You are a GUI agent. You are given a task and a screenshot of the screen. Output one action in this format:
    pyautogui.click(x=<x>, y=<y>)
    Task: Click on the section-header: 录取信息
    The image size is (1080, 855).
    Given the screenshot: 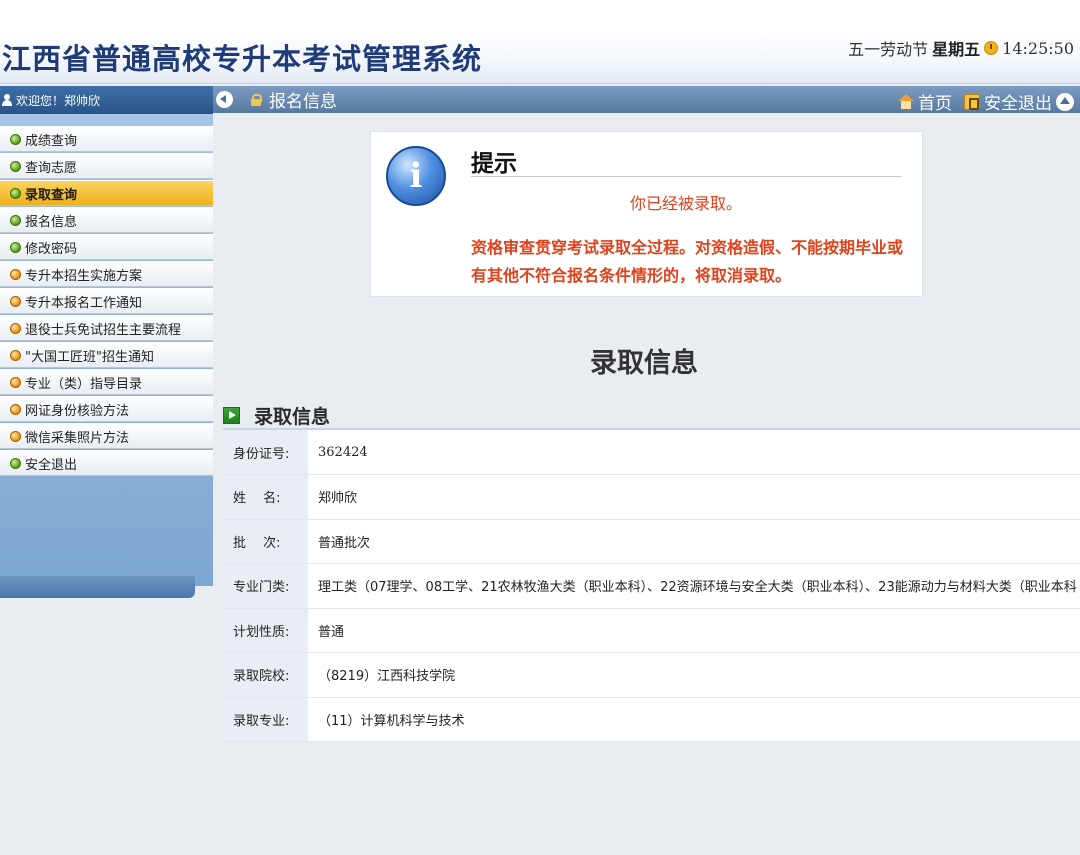 What is the action you would take?
    pyautogui.click(x=651, y=416)
    